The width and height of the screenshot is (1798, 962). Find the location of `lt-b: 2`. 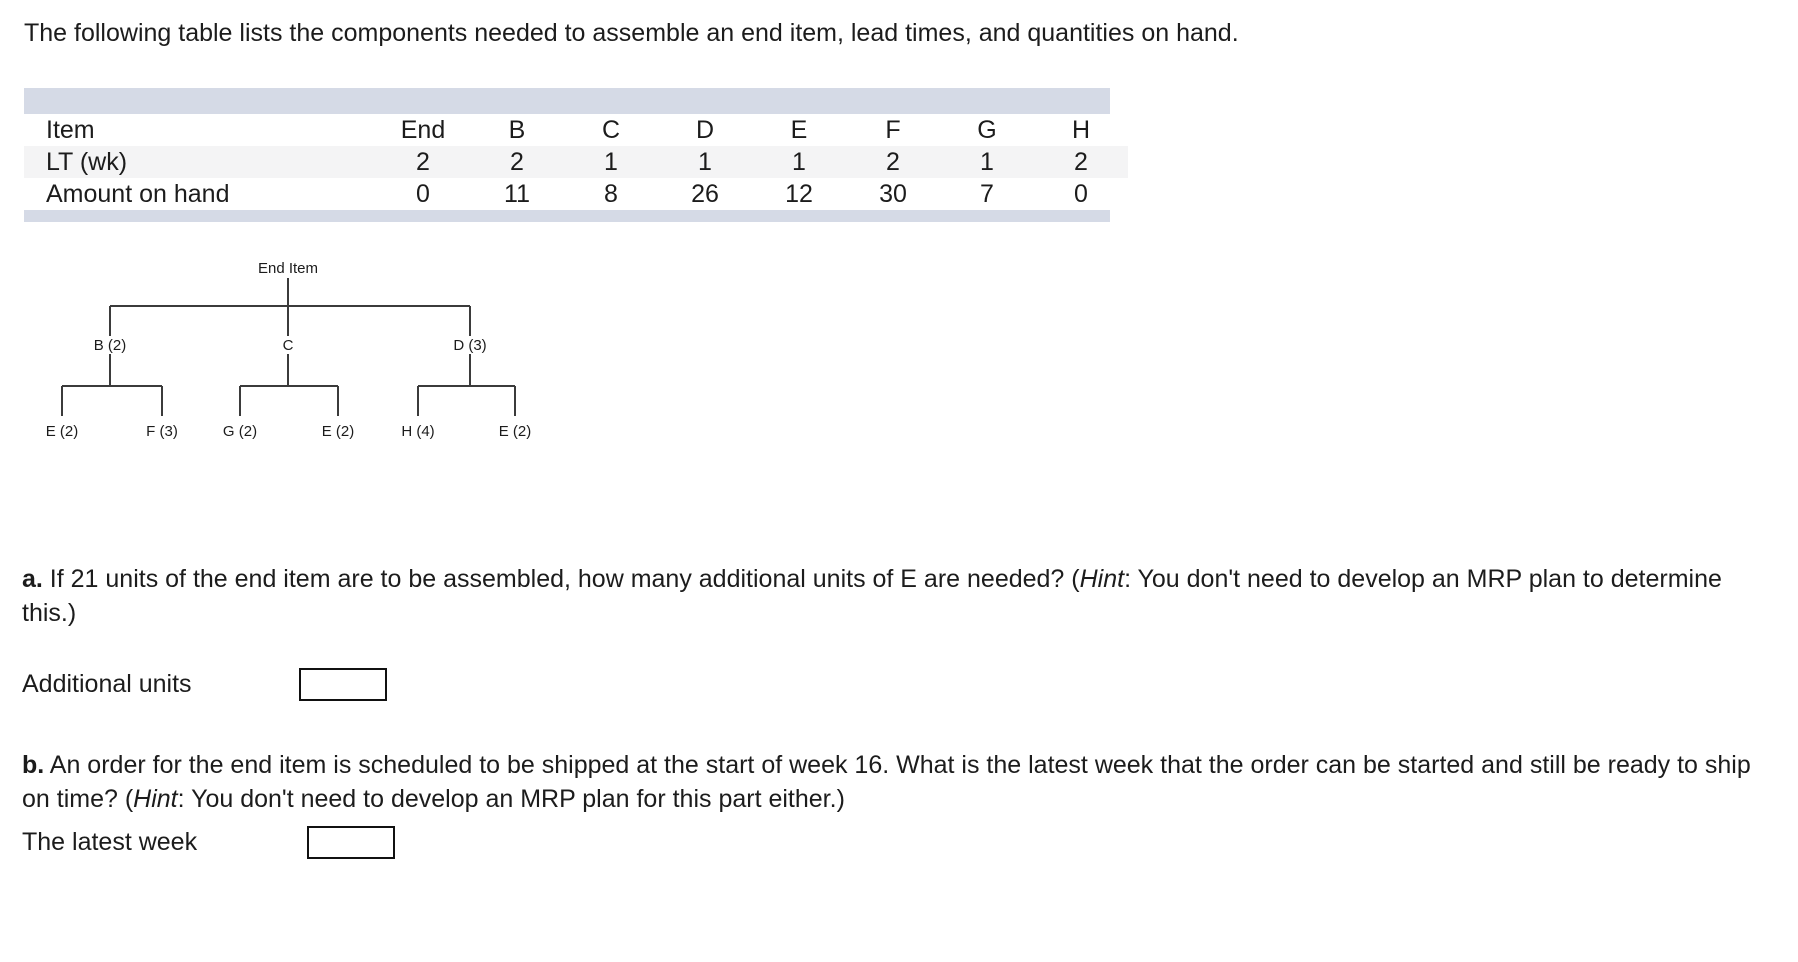

lt-b: 2 is located at coordinates (517, 162).